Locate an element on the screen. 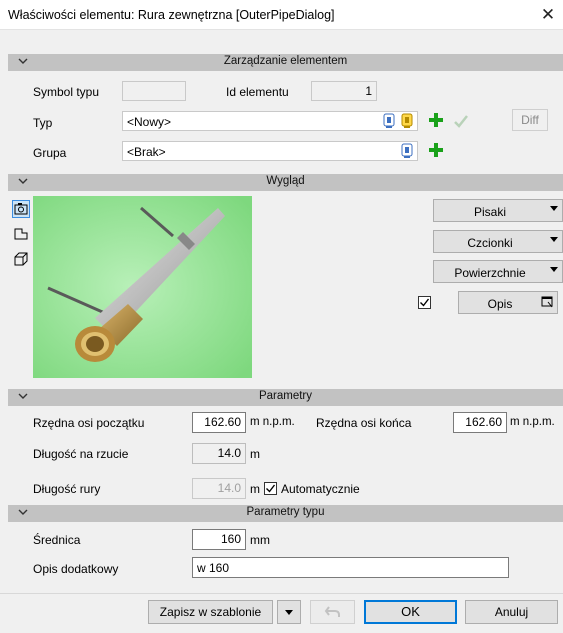  save-template-dropdown-button is located at coordinates (289, 612).